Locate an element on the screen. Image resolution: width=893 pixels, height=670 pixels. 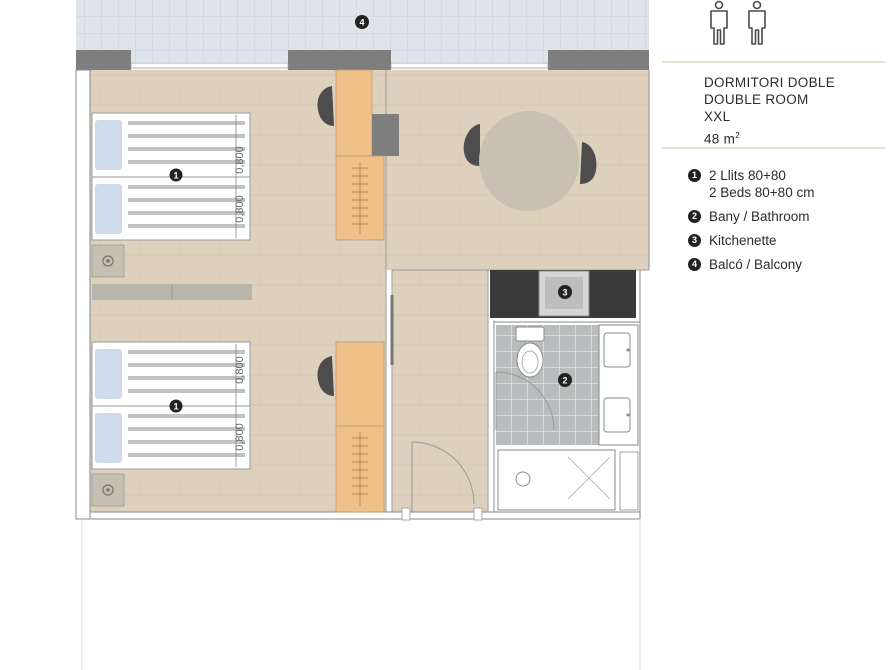
dining-table is located at coordinates (529, 161).